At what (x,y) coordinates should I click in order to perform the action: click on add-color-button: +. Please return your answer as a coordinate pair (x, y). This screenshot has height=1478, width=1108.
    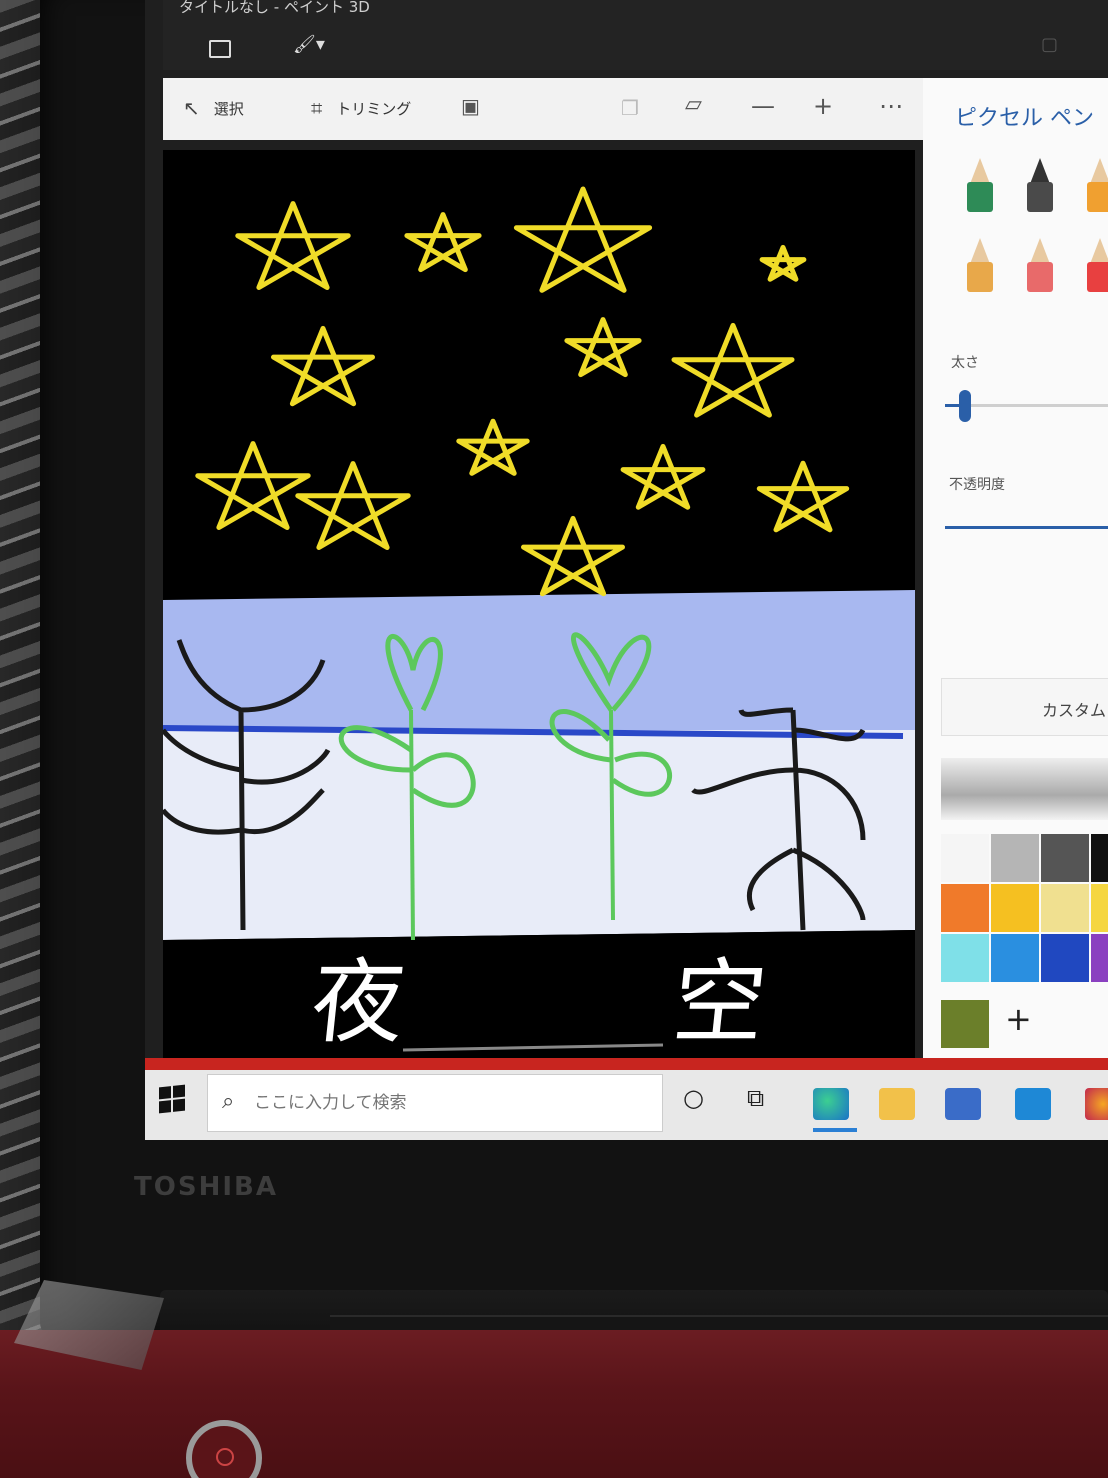
    Looking at the image, I should click on (1018, 1019).